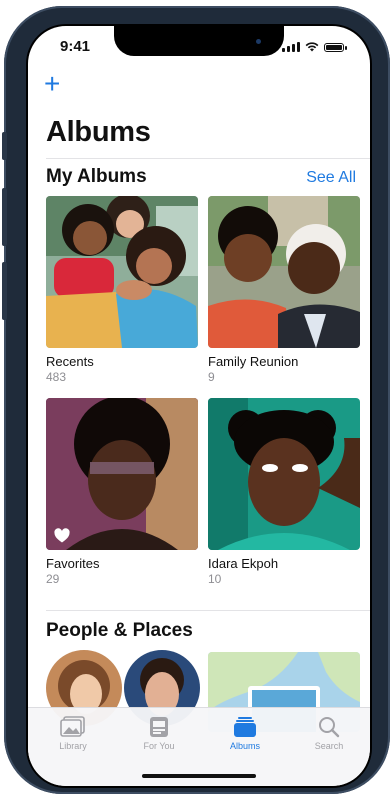  What do you see at coordinates (208, 158) in the screenshot?
I see `title-divider` at bounding box center [208, 158].